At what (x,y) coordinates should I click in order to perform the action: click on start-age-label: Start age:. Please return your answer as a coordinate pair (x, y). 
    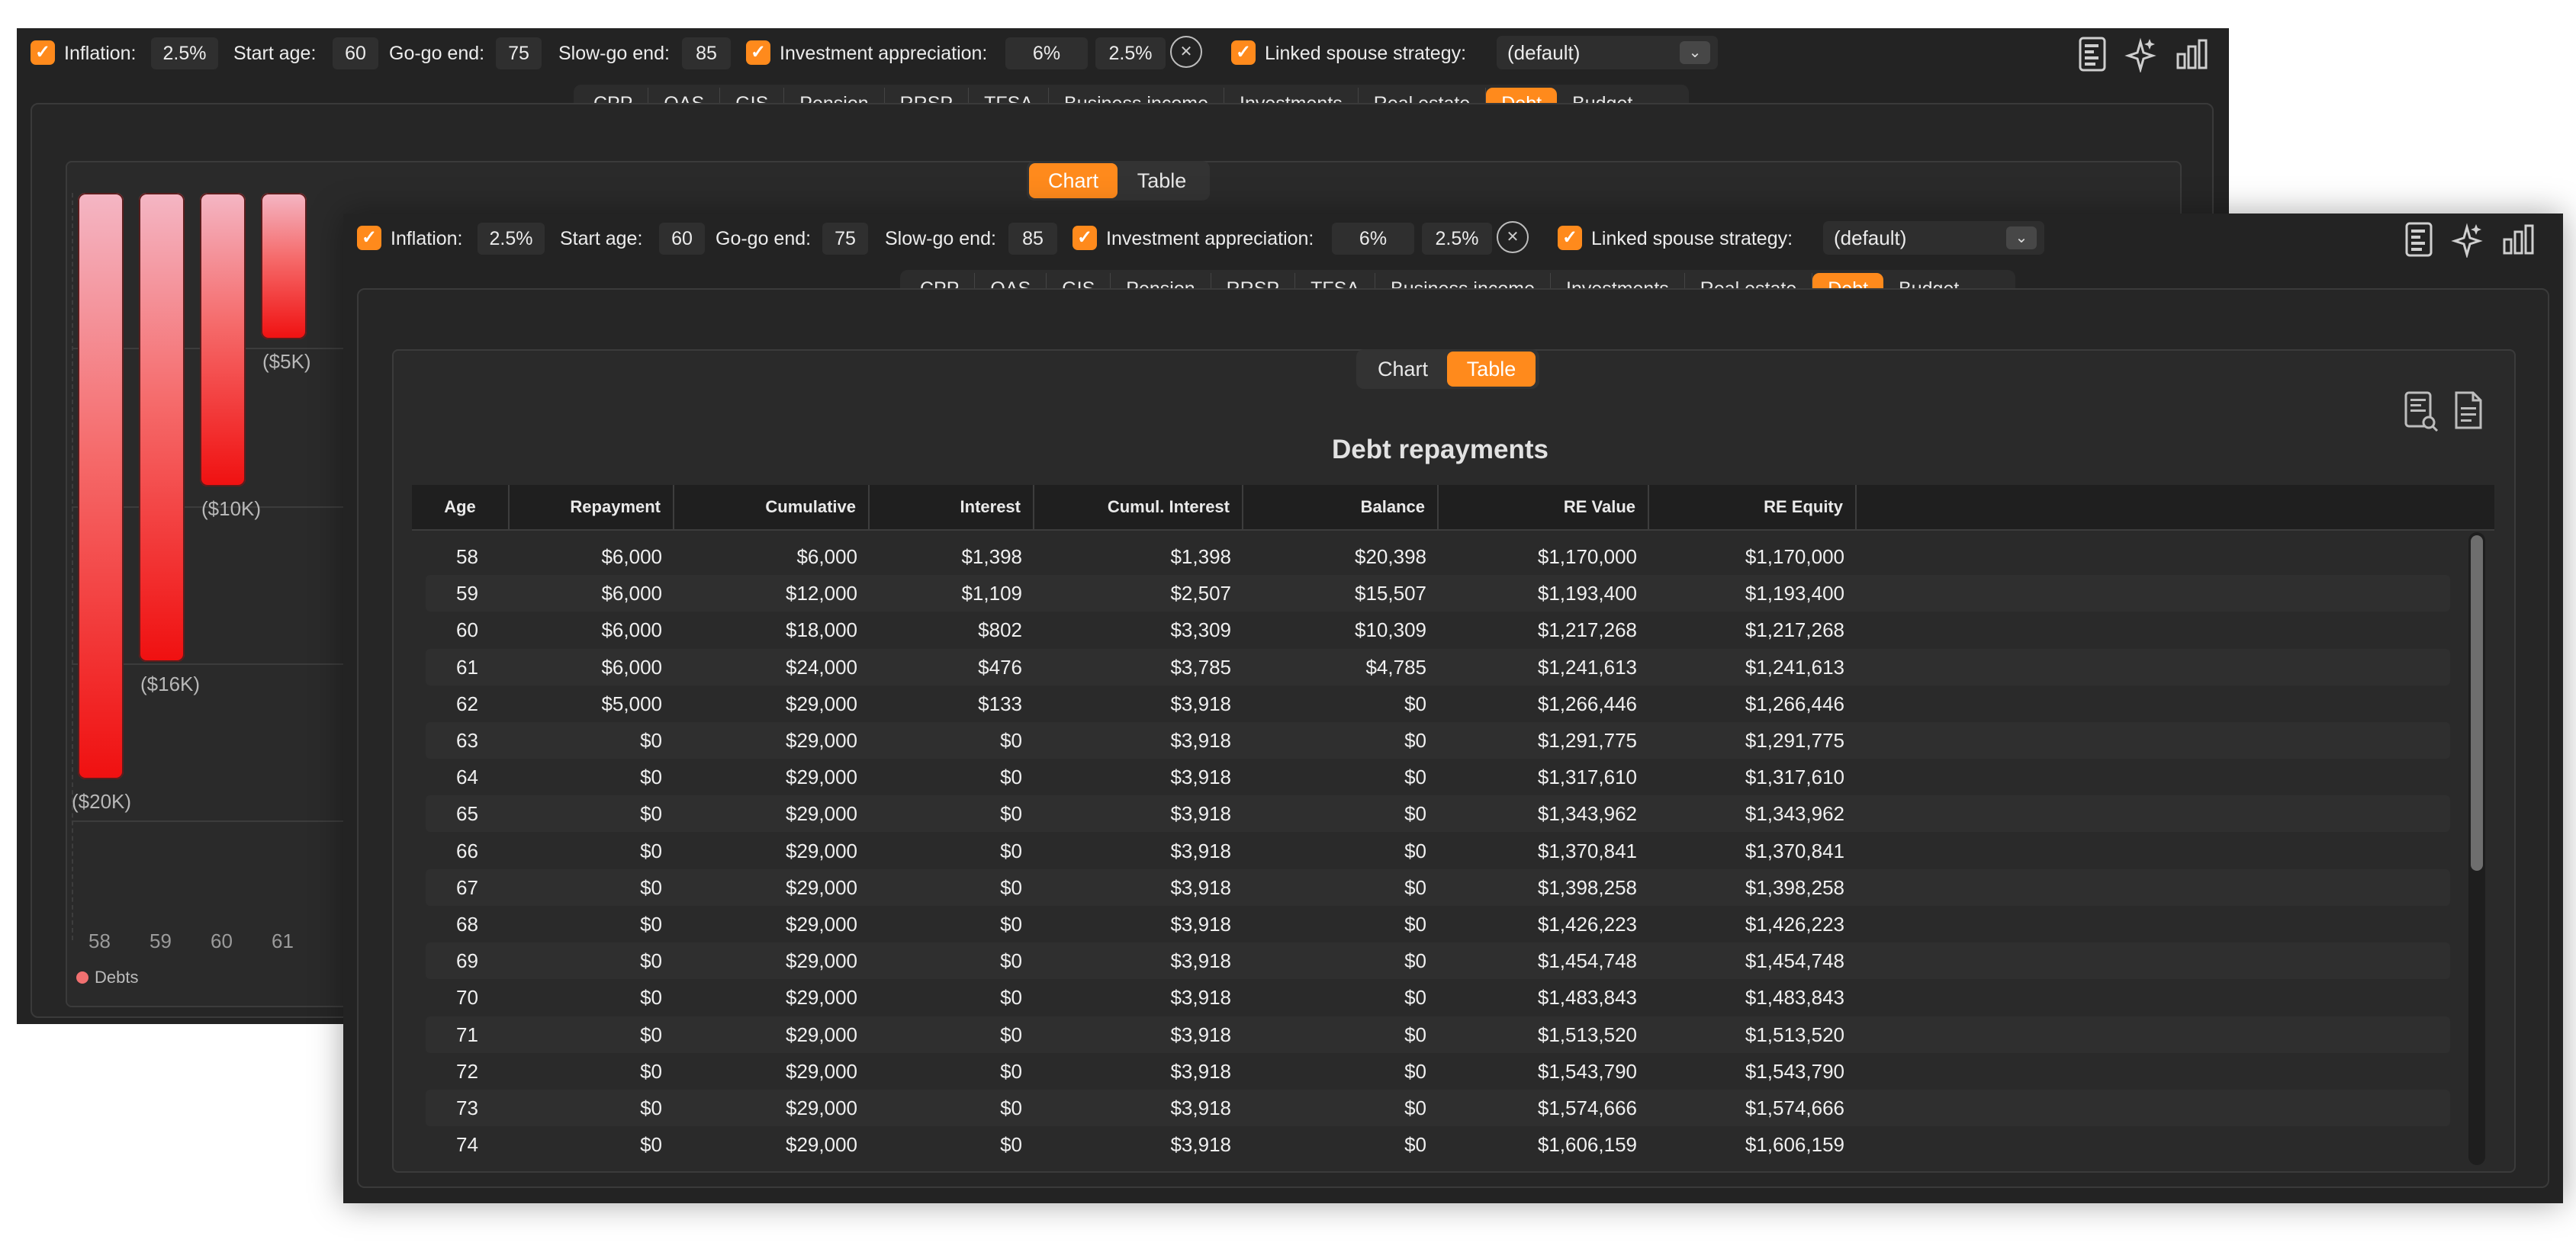
    Looking at the image, I should click on (275, 53).